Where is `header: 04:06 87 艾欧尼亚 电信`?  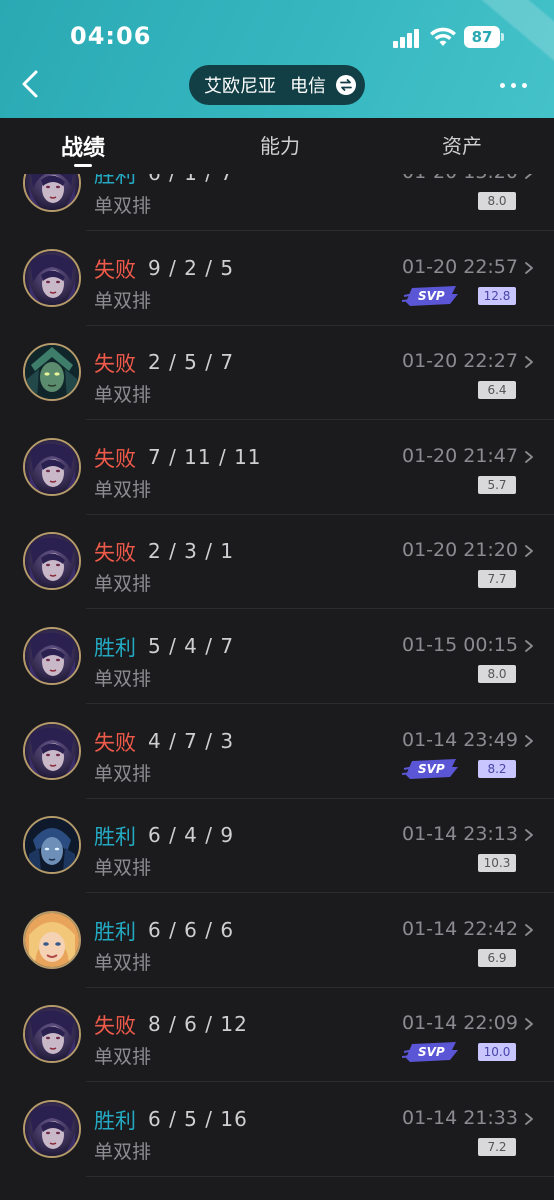
header: 04:06 87 艾欧尼亚 电信 is located at coordinates (277, 59).